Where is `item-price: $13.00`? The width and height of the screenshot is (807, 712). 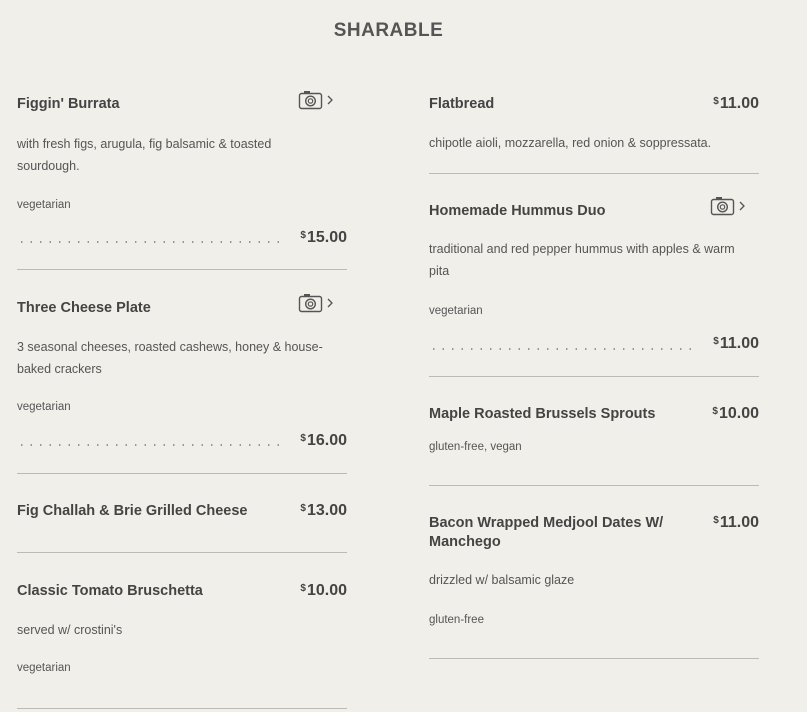
item-price: $13.00 is located at coordinates (323, 510).